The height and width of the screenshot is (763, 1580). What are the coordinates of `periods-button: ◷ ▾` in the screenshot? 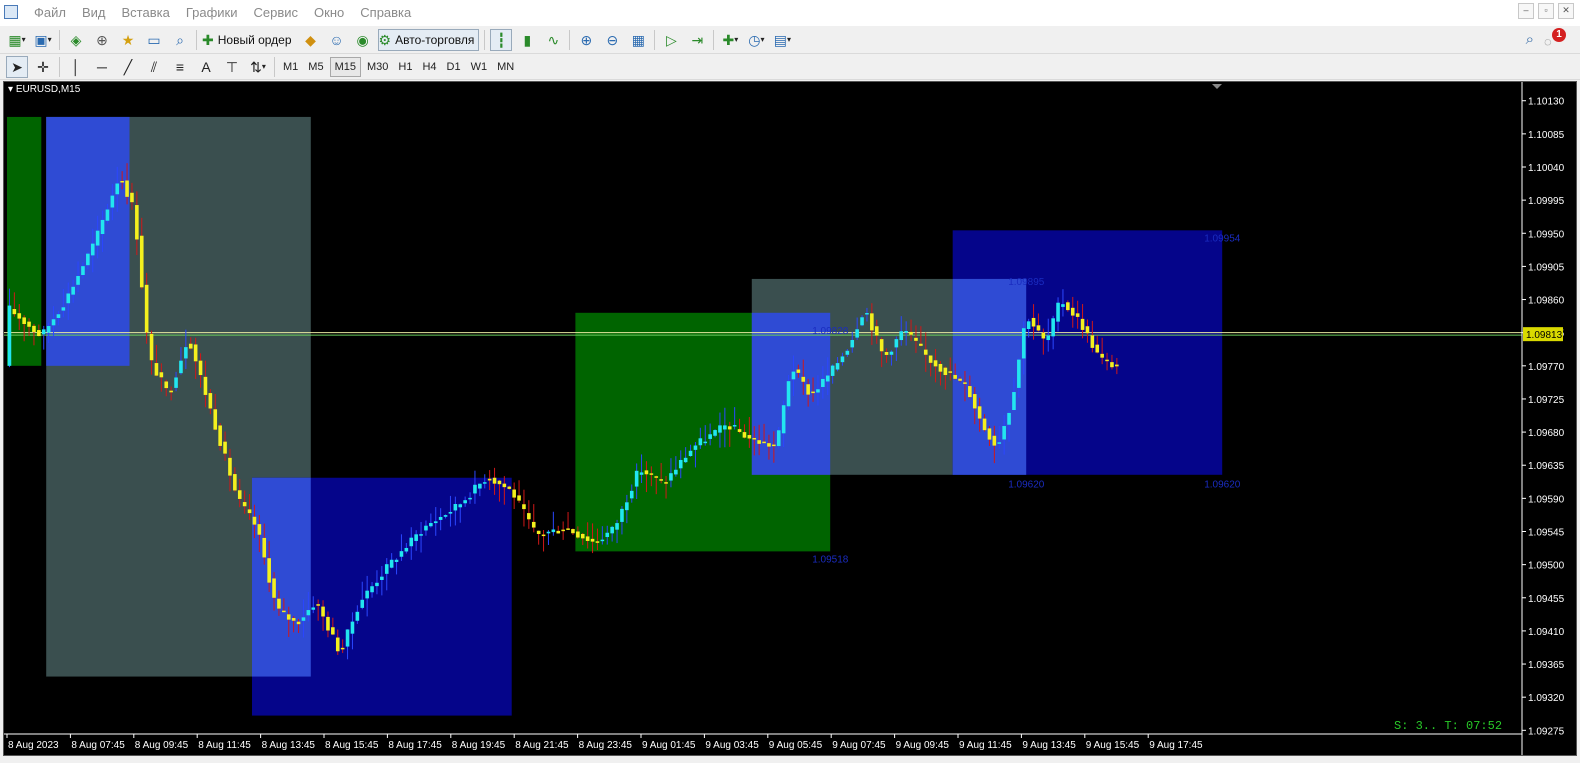 It's located at (756, 40).